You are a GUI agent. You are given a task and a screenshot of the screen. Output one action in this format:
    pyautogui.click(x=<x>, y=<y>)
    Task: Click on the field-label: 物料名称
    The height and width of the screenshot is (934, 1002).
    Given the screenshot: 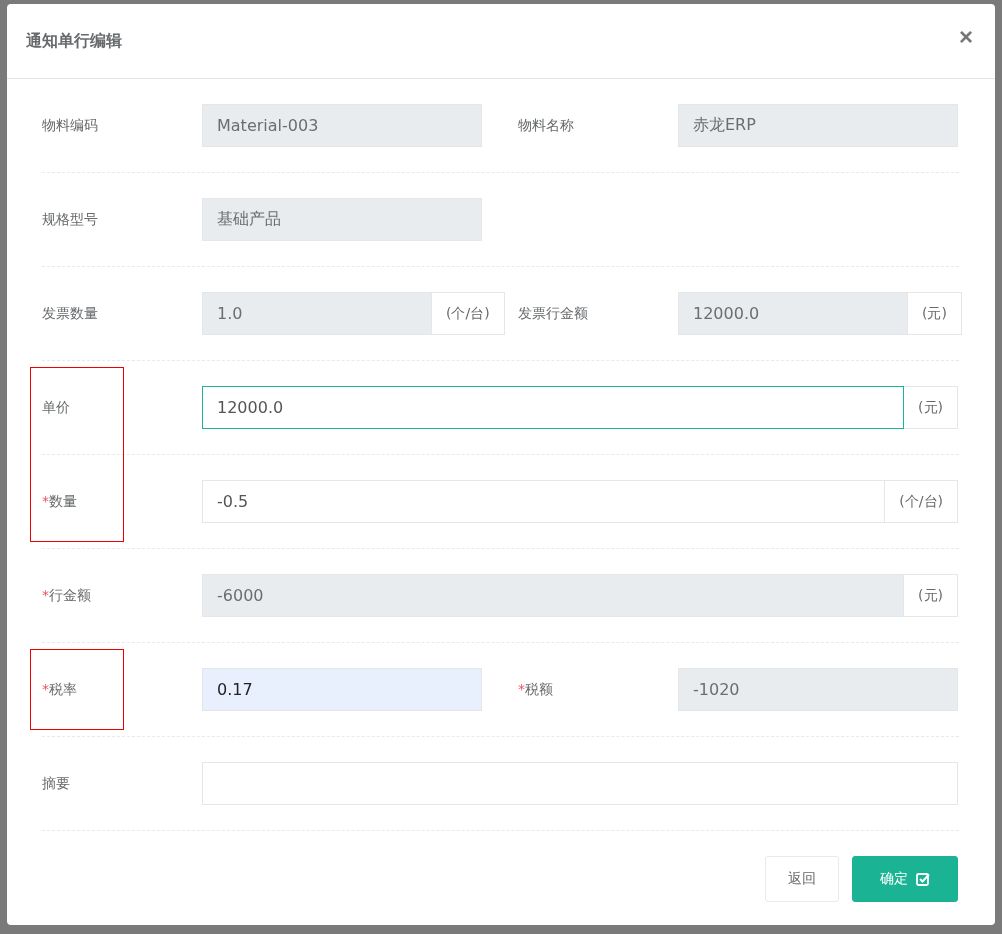 What is the action you would take?
    pyautogui.click(x=546, y=125)
    